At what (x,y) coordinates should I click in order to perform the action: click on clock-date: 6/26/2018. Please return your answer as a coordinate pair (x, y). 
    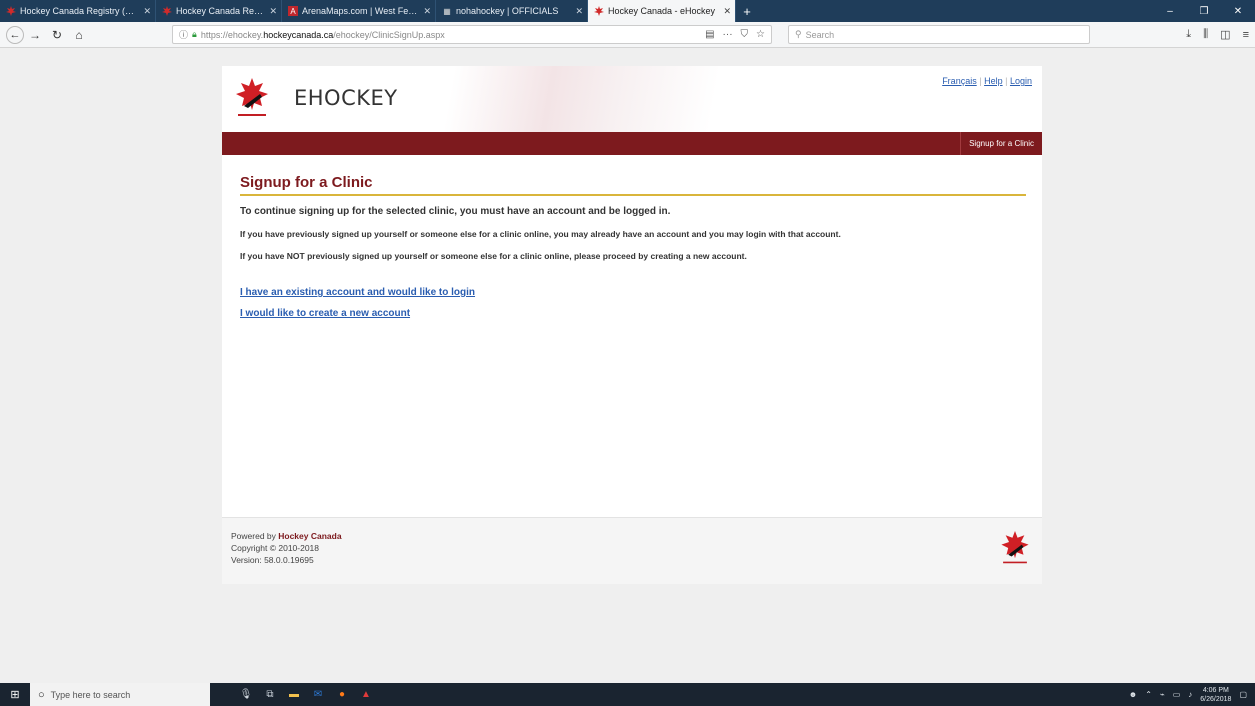
    Looking at the image, I should click on (1216, 699).